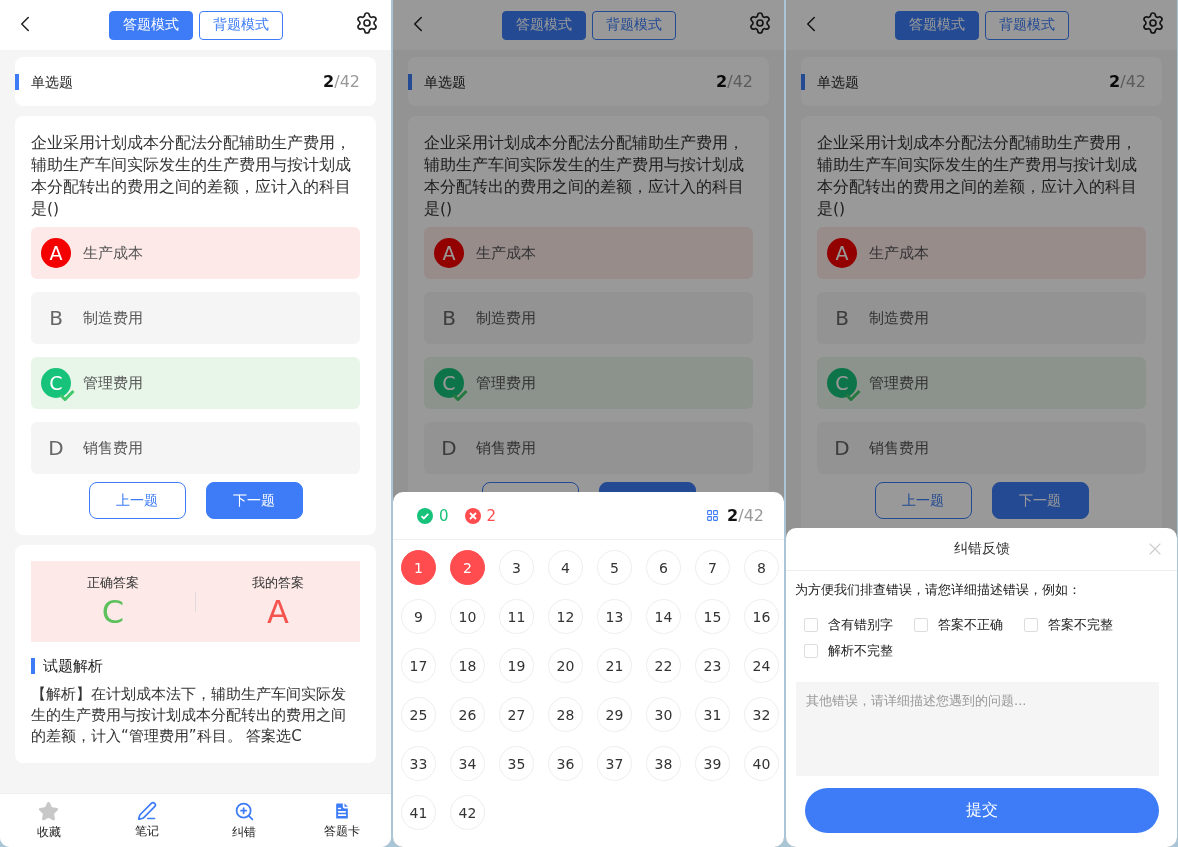 The image size is (1178, 847). I want to click on question-number: 36, so click(565, 763).